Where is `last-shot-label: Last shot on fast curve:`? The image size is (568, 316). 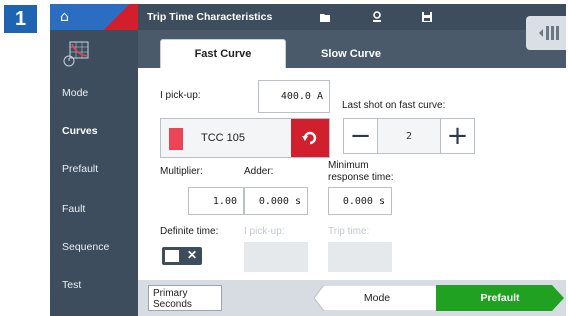 last-shot-label: Last shot on fast curve: is located at coordinates (394, 105).